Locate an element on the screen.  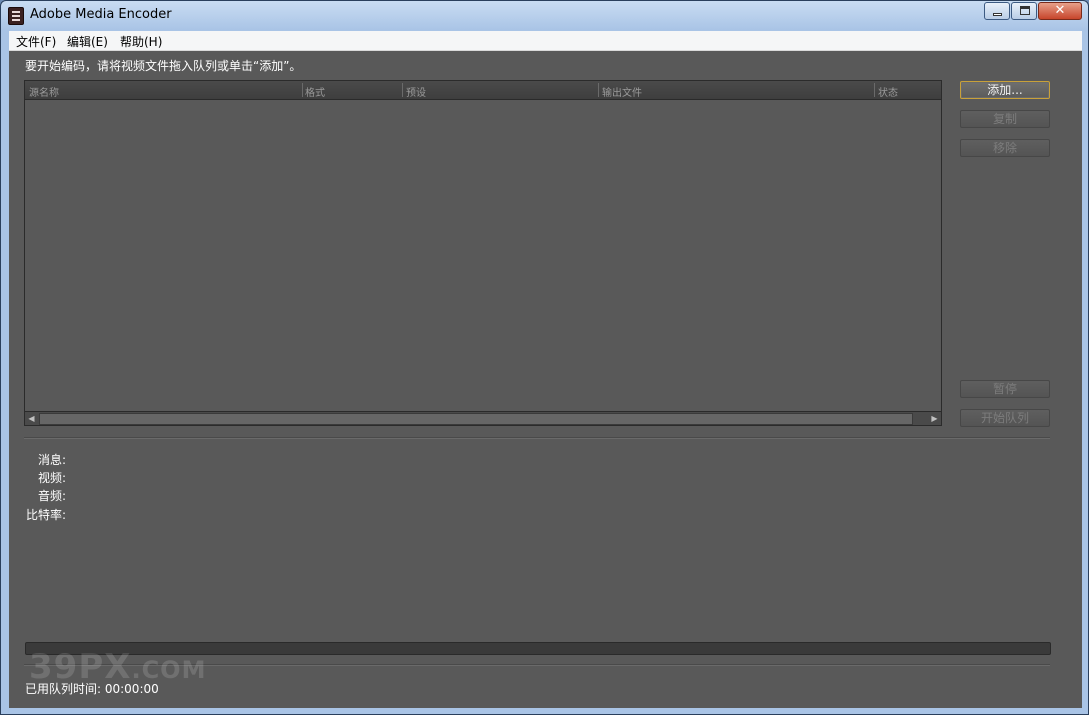
message-label: 消息: is located at coordinates (51, 460).